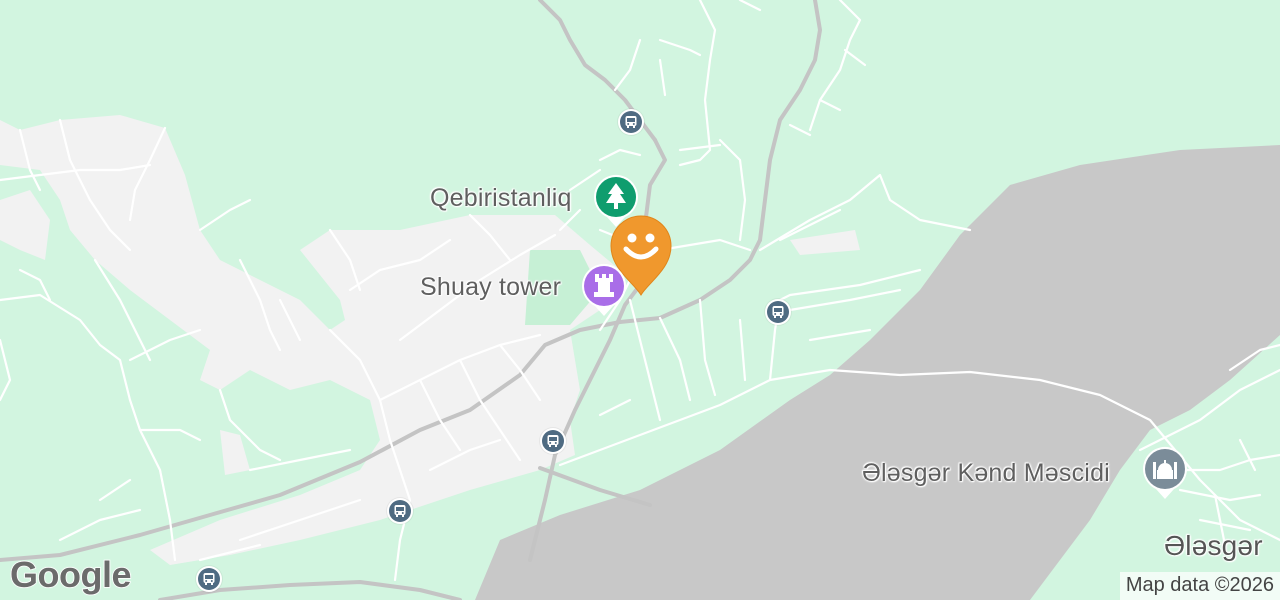  I want to click on place-pin-mosque, so click(1165, 473).